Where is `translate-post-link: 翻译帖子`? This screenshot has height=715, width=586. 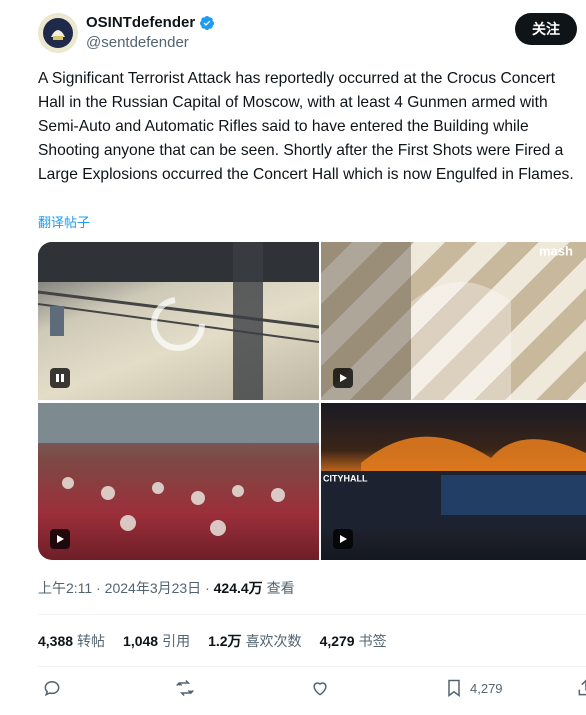 translate-post-link: 翻译帖子 is located at coordinates (64, 221).